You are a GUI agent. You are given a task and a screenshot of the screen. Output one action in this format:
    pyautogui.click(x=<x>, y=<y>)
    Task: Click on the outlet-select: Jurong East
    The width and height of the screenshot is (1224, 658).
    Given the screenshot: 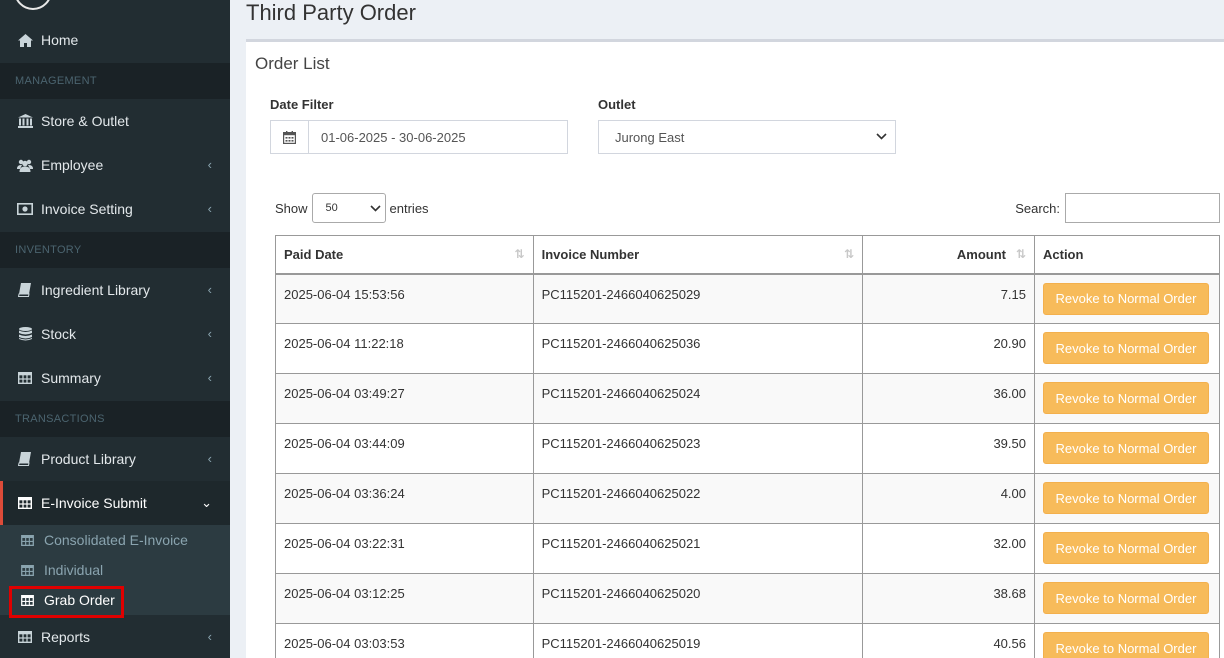 What is the action you would take?
    pyautogui.click(x=747, y=137)
    